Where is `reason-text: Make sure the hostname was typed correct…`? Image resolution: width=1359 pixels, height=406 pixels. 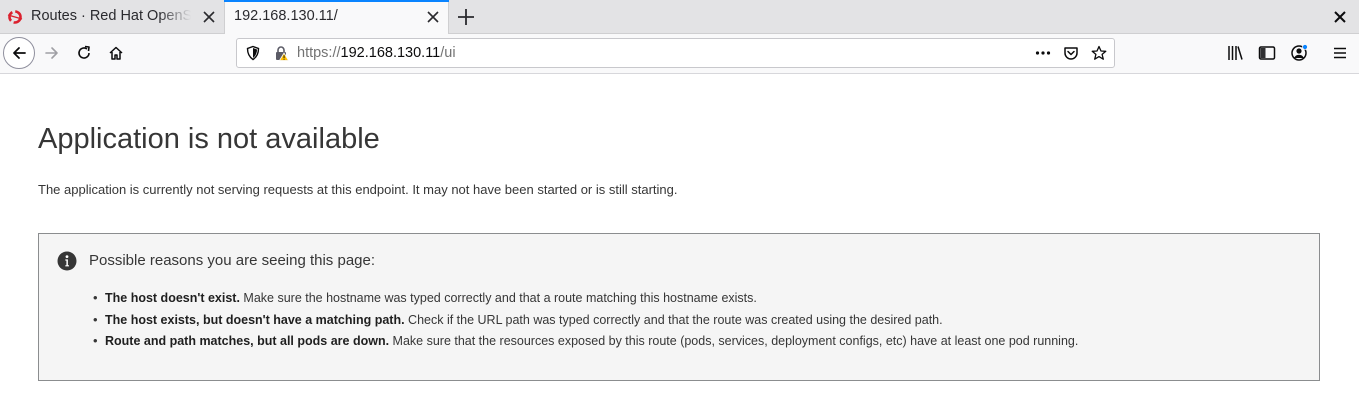 reason-text: Make sure the hostname was typed correct… is located at coordinates (498, 298).